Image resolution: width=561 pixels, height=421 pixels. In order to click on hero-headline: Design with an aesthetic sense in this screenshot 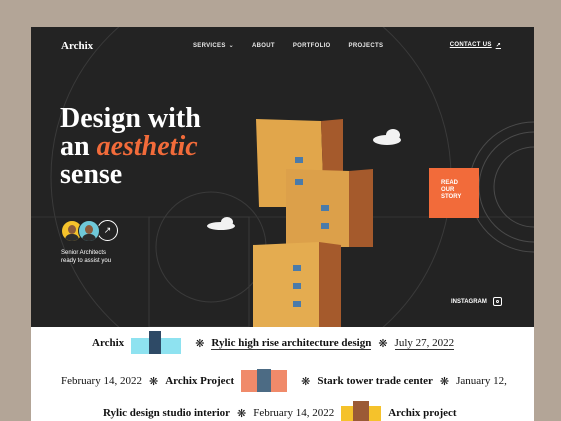, I will do `click(130, 147)`.